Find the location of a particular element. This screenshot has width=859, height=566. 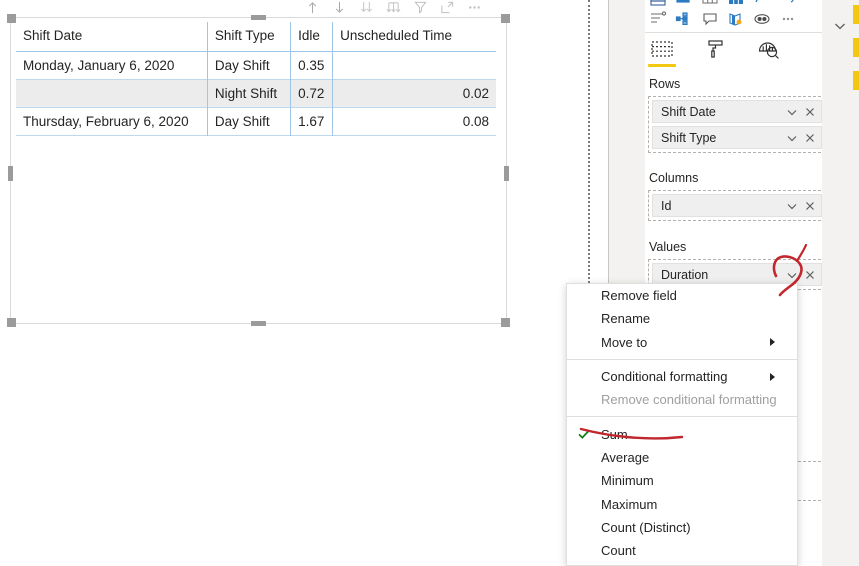

funnel-chart-icon is located at coordinates (658, 19).